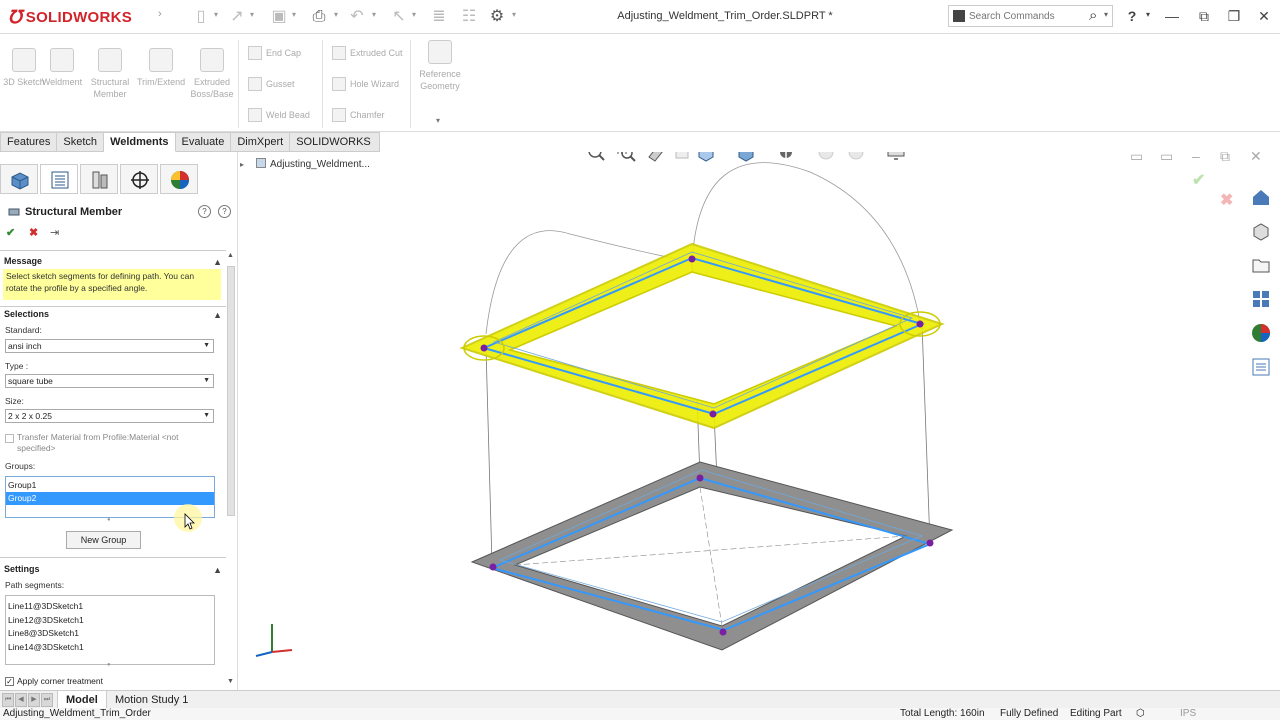 This screenshot has height=720, width=1280. I want to click on search-commands-box: ⌕ ▾, so click(1030, 16).